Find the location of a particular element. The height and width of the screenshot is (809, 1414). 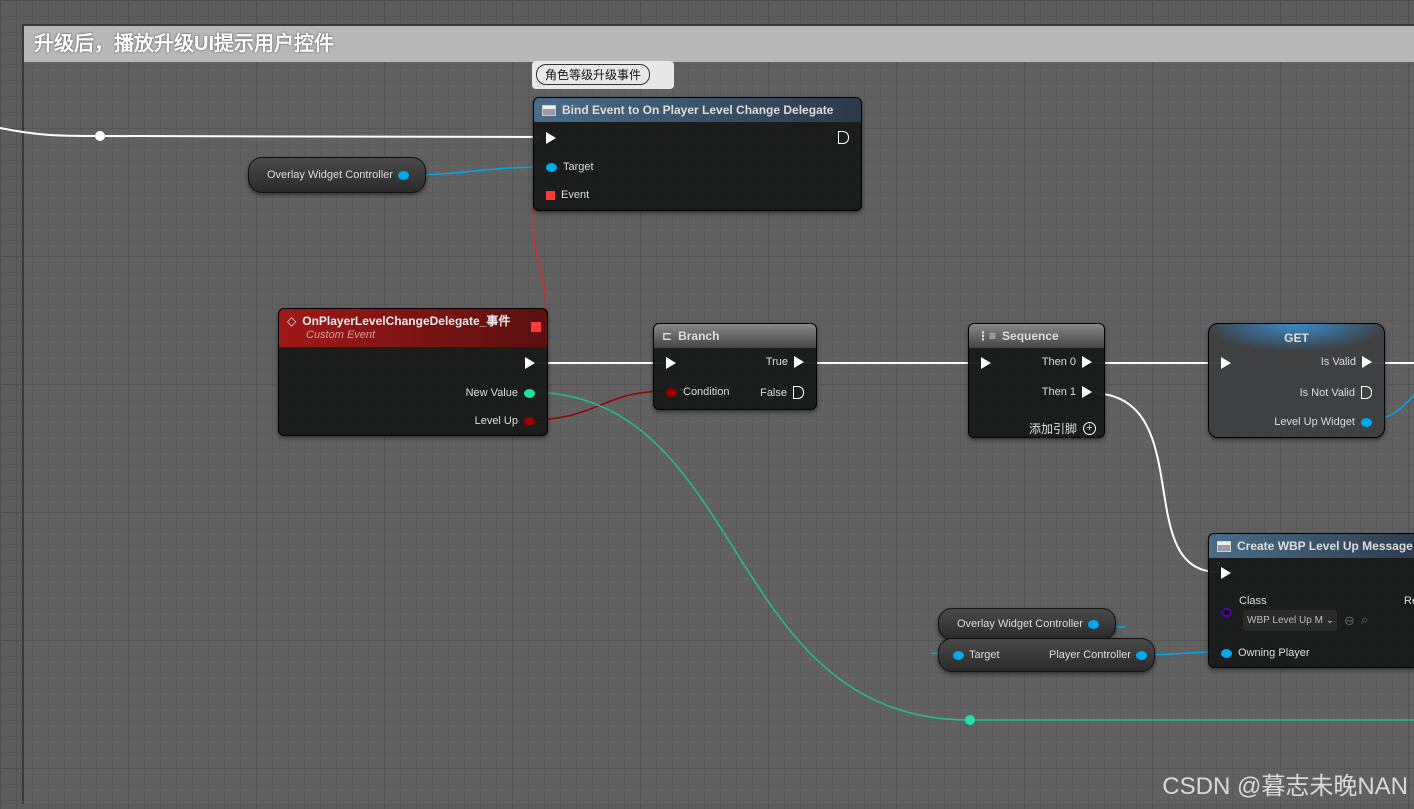

condition-pin is located at coordinates (671, 392).